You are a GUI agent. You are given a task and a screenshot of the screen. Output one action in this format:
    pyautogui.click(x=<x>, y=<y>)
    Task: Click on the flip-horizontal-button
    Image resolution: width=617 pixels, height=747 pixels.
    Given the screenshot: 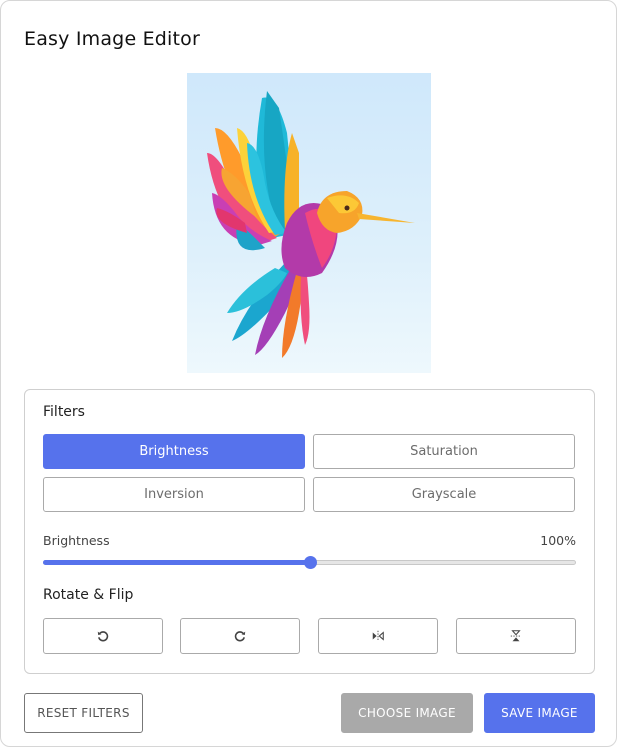 What is the action you would take?
    pyautogui.click(x=378, y=636)
    